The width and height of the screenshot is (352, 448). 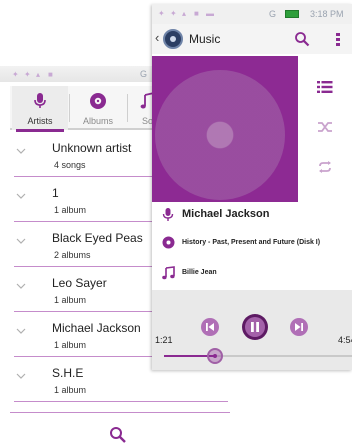 I want to click on elapsed-time: 1:21, so click(x=164, y=340).